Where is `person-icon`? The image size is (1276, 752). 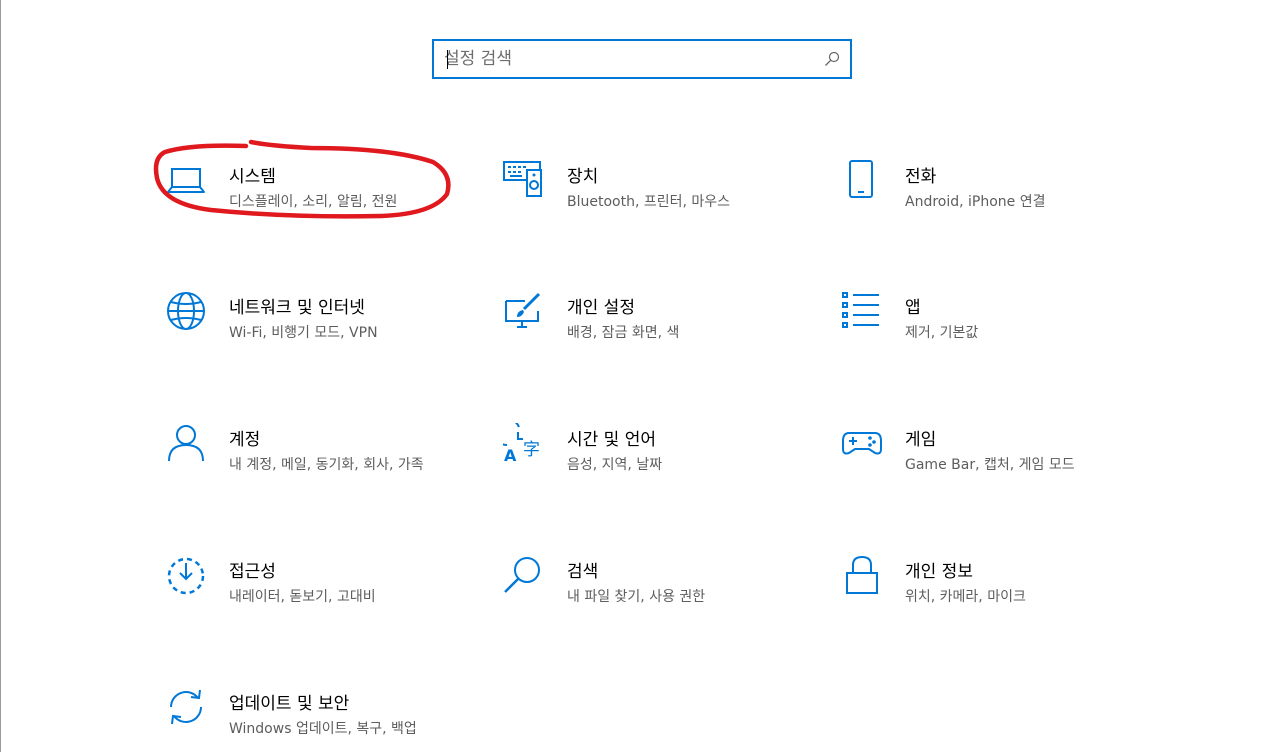 person-icon is located at coordinates (186, 444).